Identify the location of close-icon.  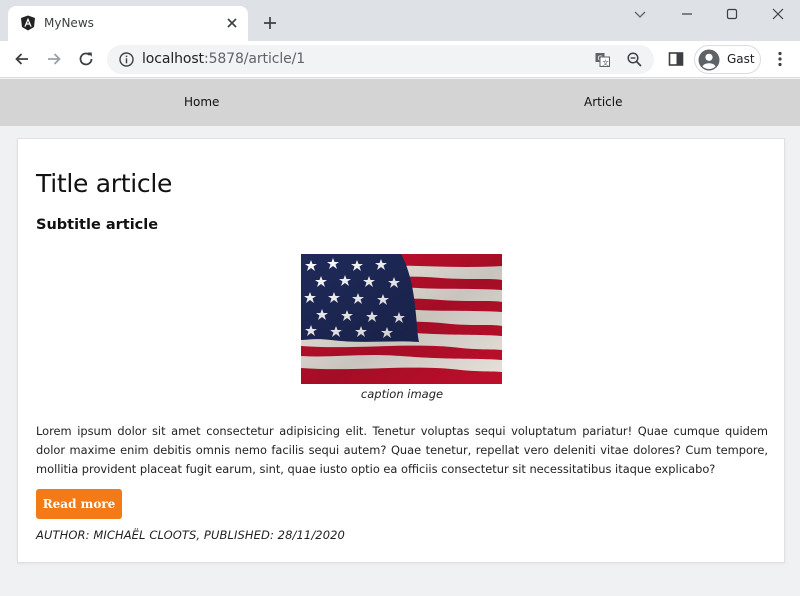
(232, 23).